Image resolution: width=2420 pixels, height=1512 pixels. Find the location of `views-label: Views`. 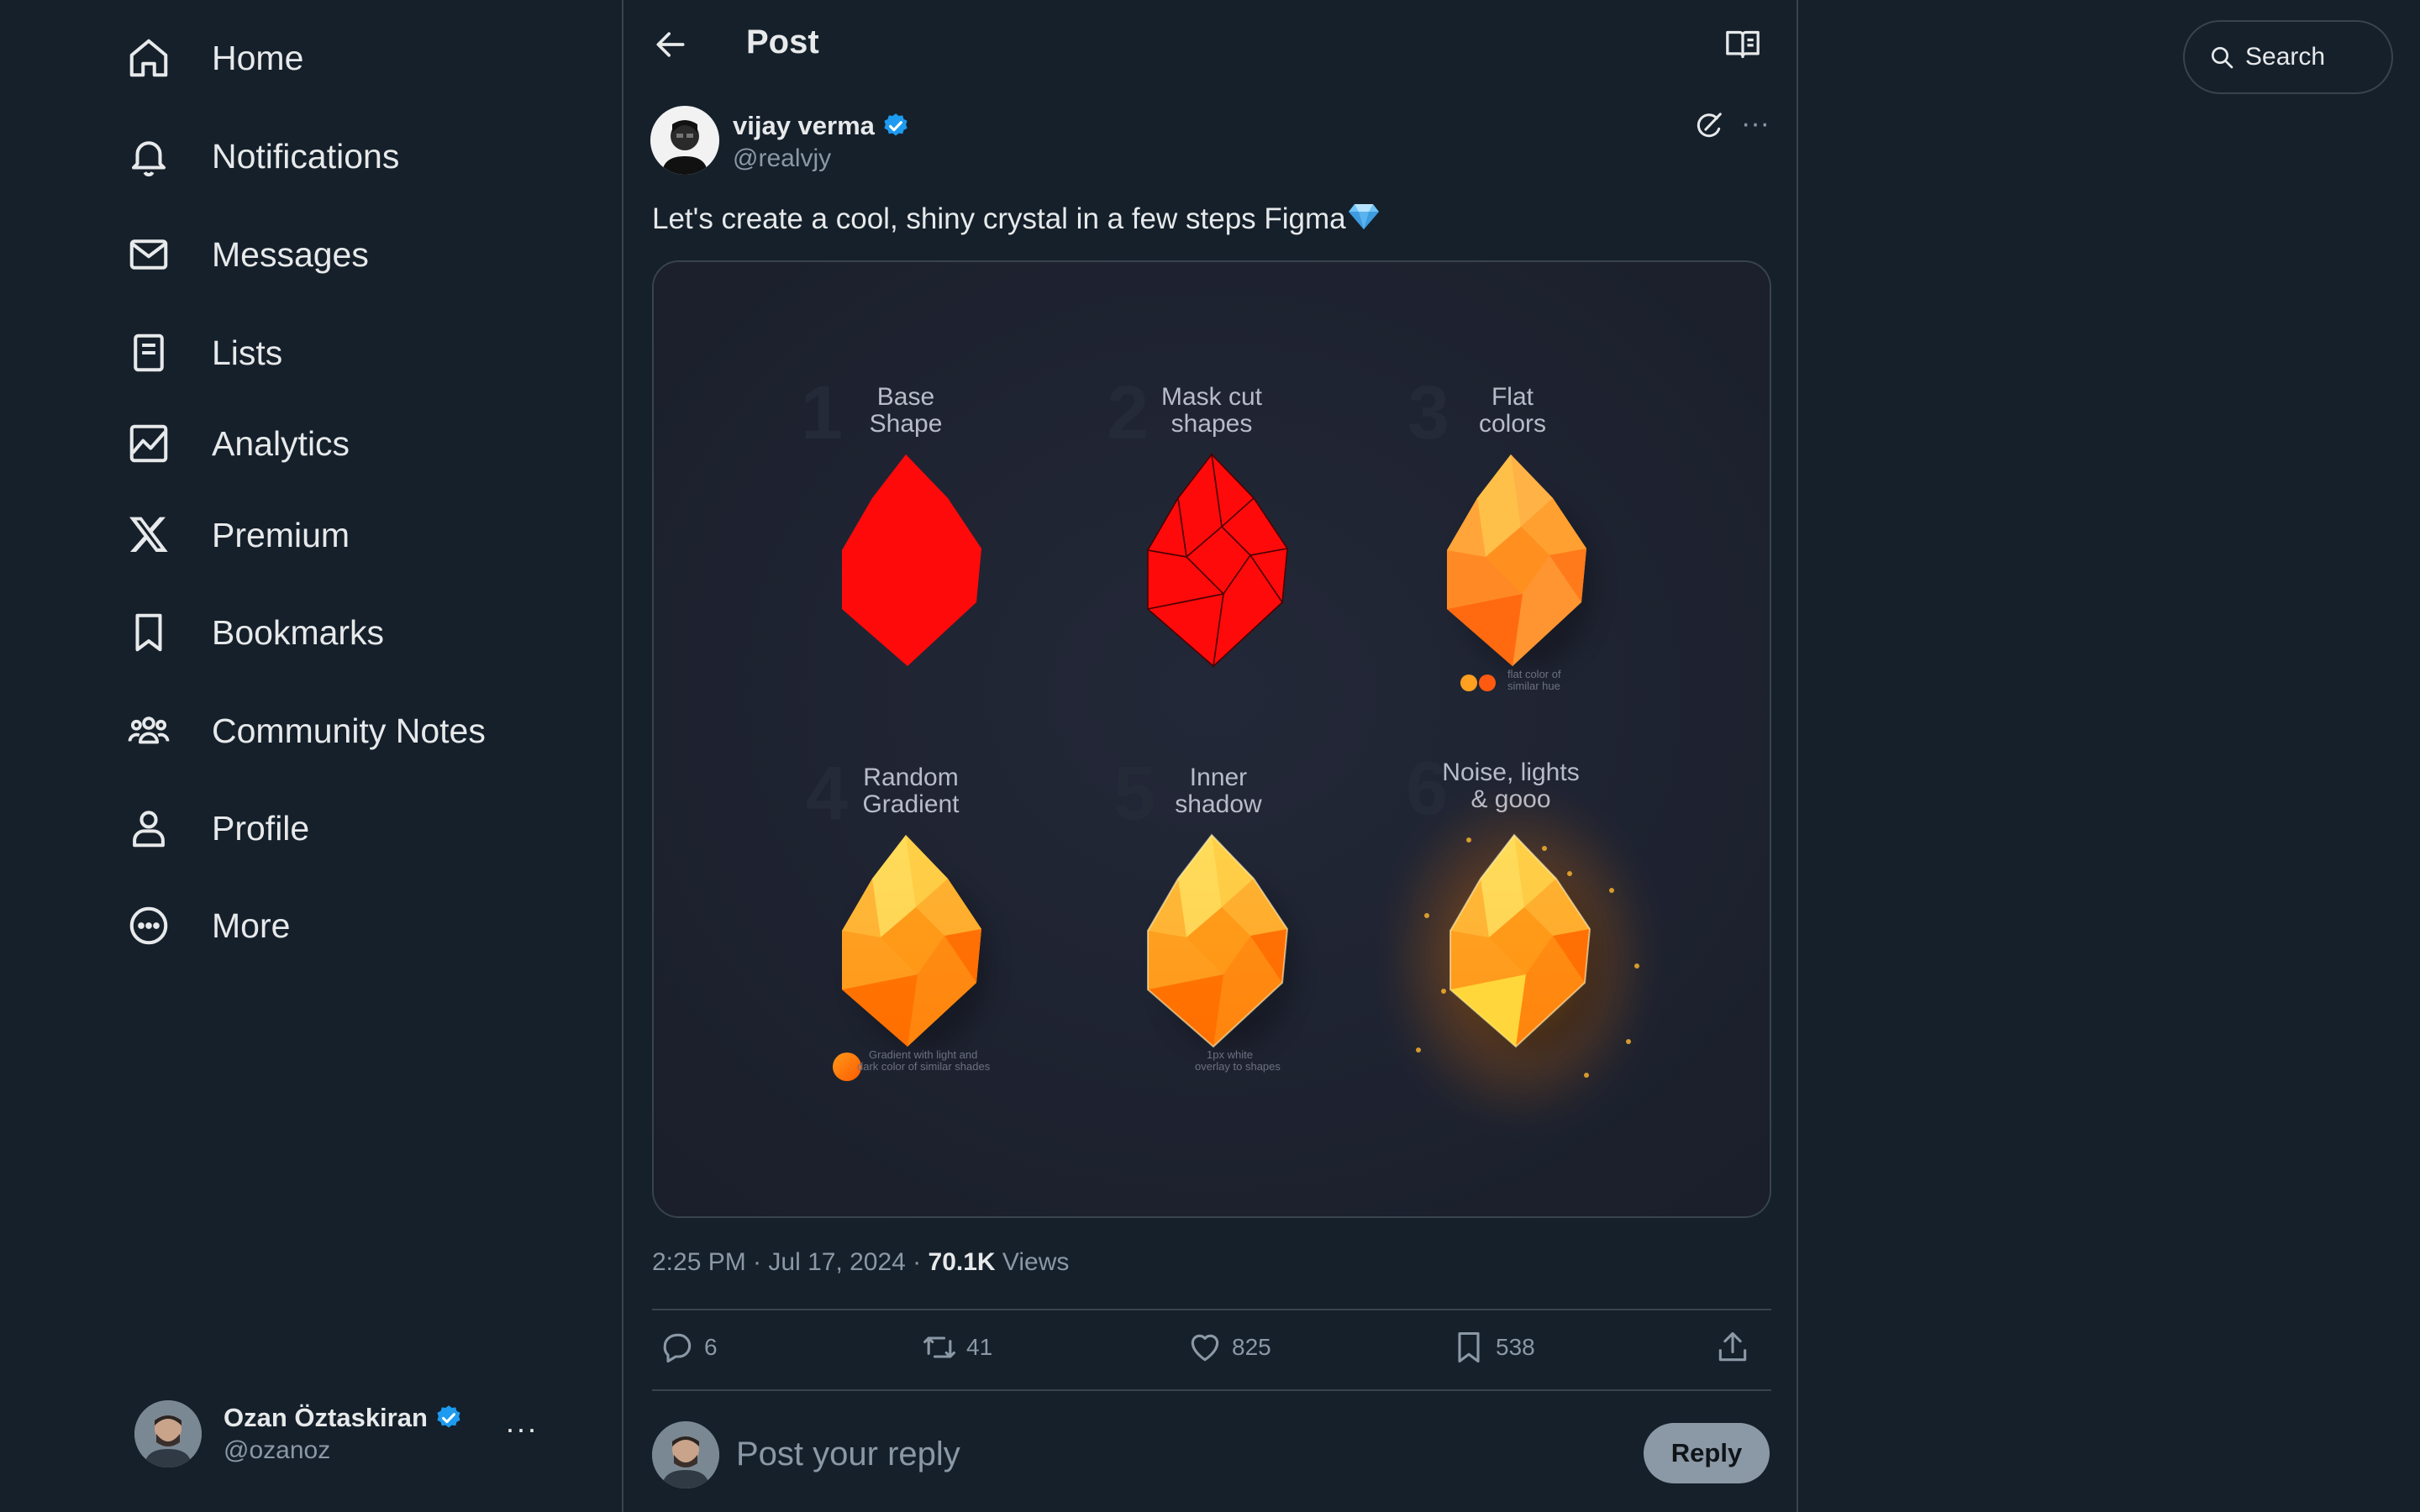

views-label: Views is located at coordinates (1032, 1262).